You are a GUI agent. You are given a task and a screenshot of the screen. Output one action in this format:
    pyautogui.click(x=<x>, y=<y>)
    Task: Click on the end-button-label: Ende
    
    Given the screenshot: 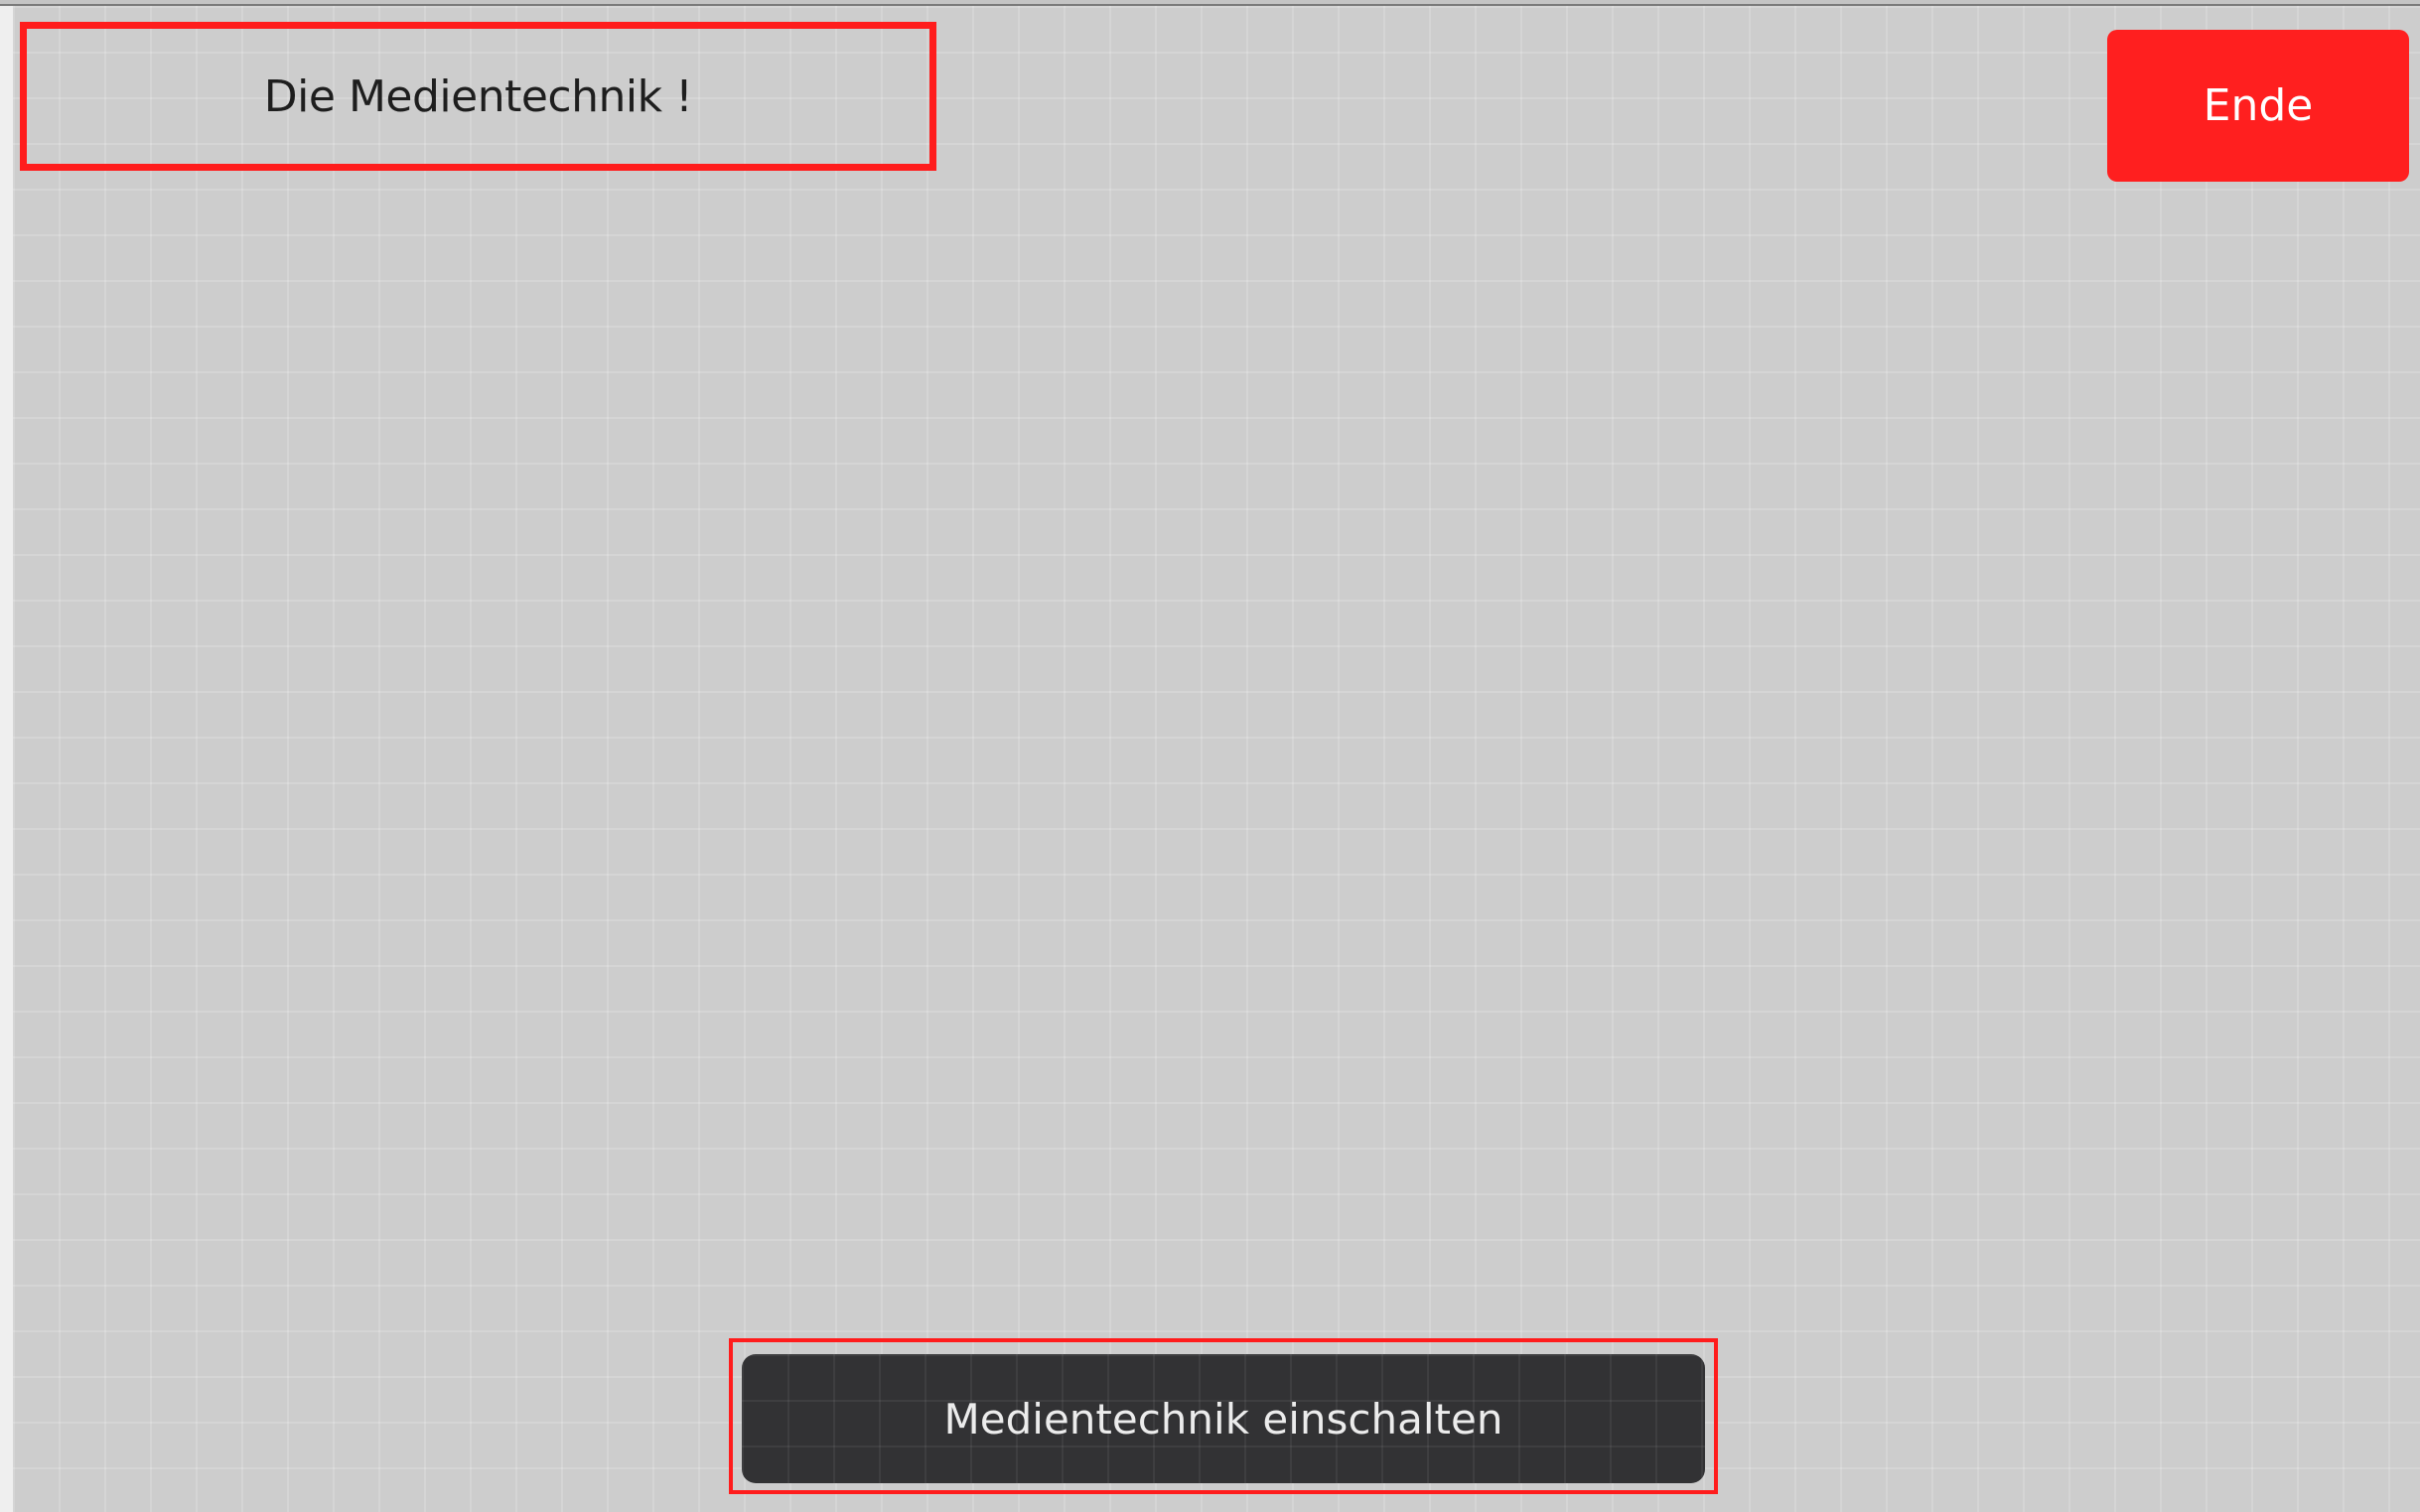 What is the action you would take?
    pyautogui.click(x=2258, y=105)
    